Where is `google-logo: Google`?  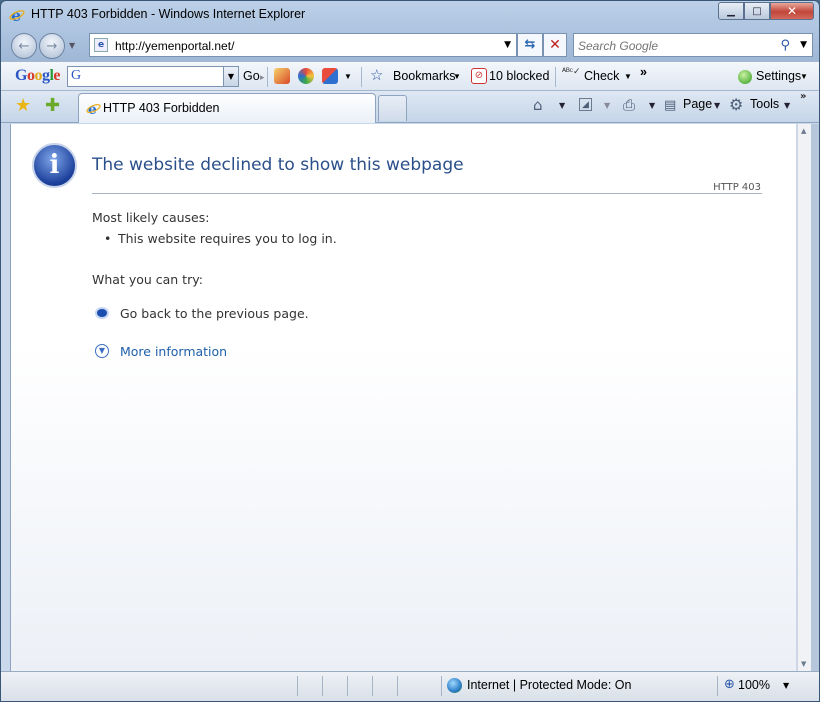 google-logo: Google is located at coordinates (37, 76).